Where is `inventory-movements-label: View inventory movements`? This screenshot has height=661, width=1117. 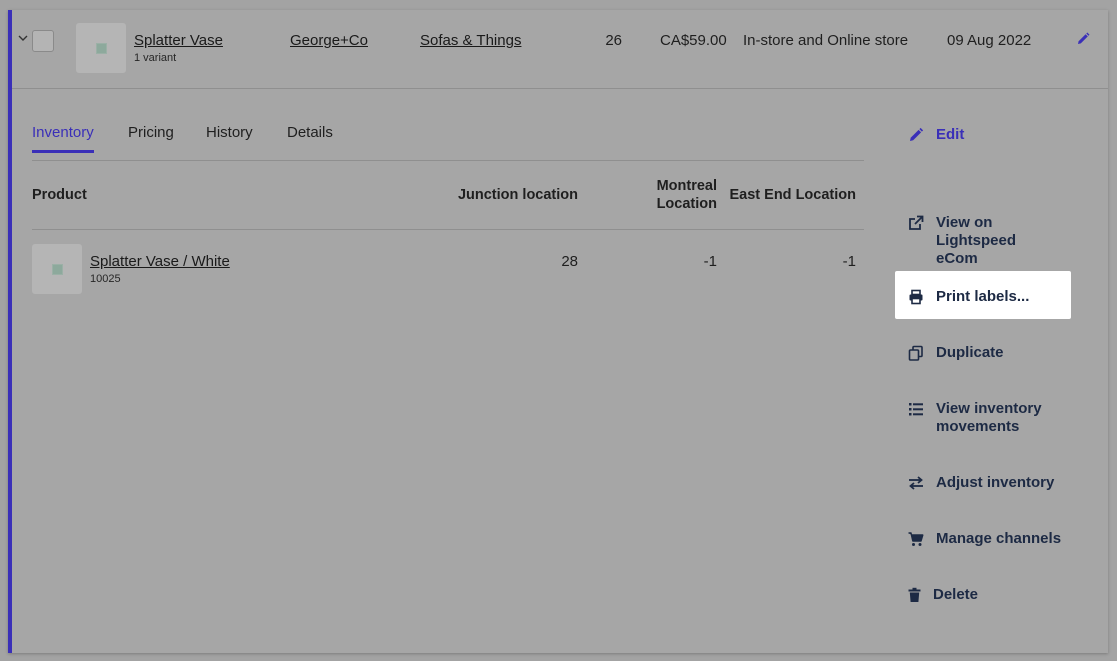 inventory-movements-label: View inventory movements is located at coordinates (989, 417).